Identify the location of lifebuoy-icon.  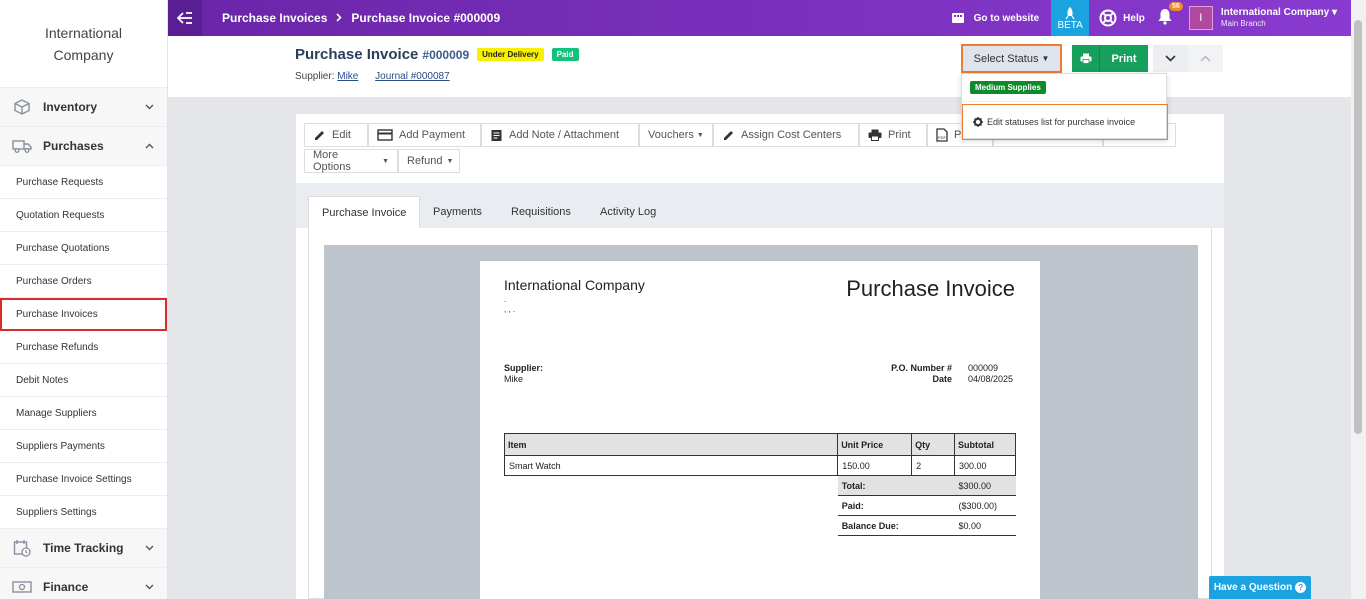
(1108, 18).